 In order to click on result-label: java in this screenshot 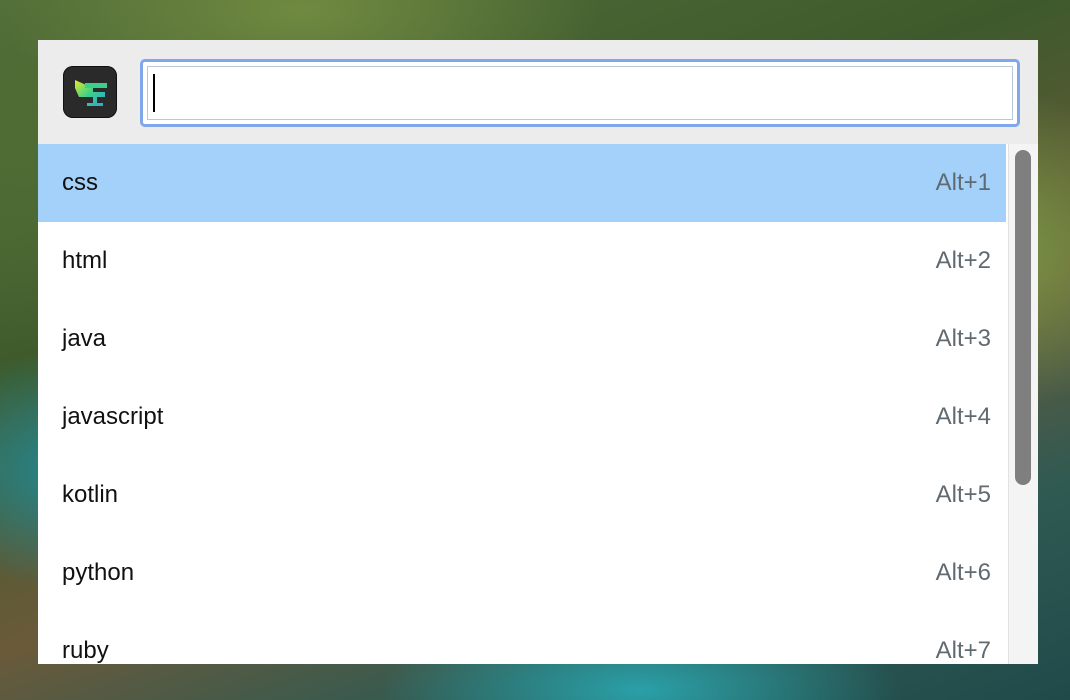, I will do `click(84, 338)`.